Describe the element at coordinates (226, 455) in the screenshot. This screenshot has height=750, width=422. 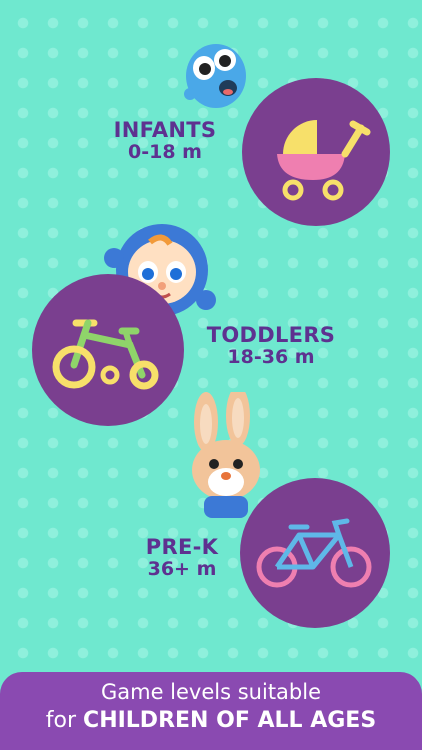
I see `bunny-character` at that location.